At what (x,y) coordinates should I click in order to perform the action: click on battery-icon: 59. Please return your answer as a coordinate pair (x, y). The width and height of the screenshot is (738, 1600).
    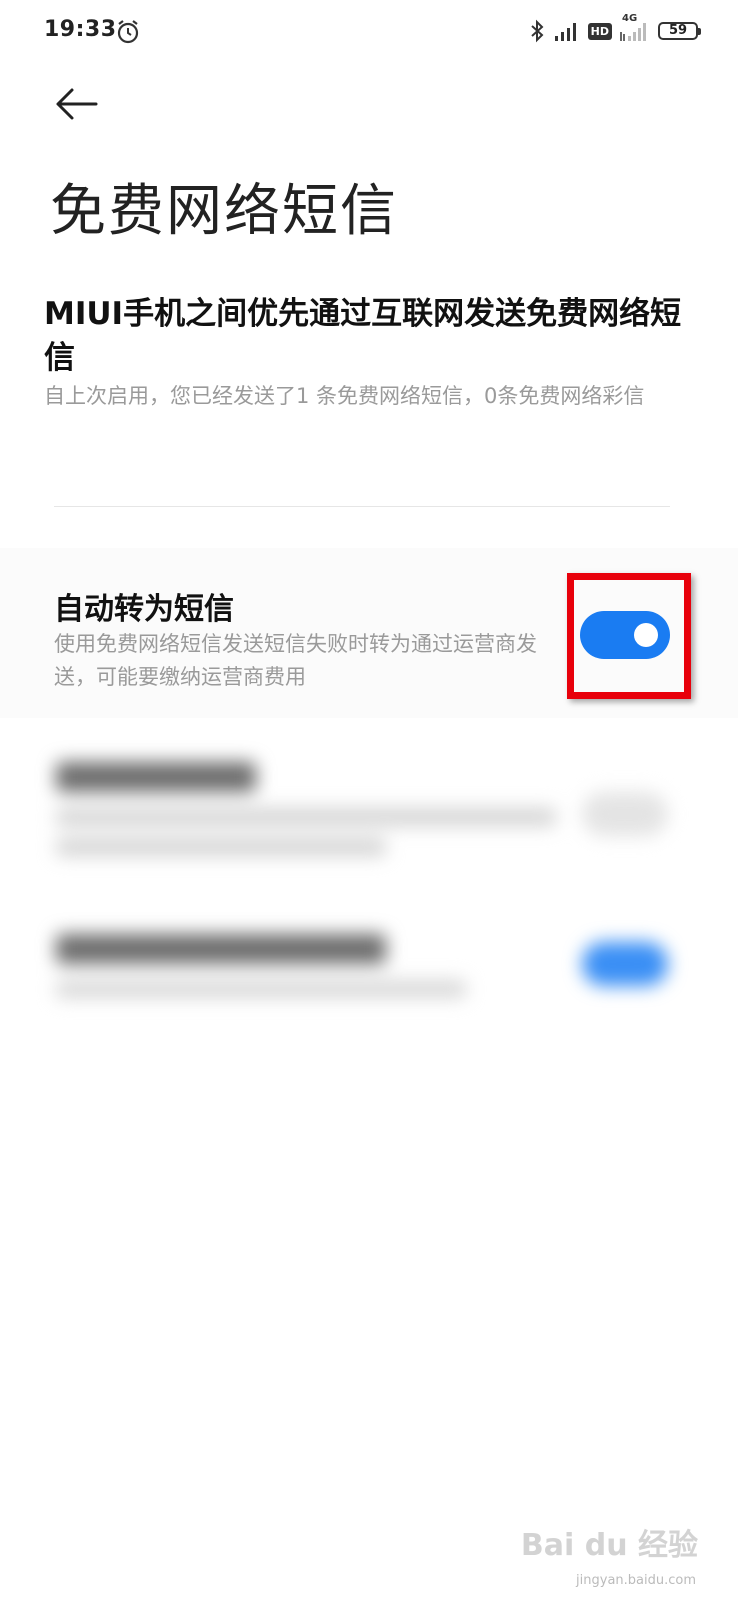
    Looking at the image, I should click on (679, 31).